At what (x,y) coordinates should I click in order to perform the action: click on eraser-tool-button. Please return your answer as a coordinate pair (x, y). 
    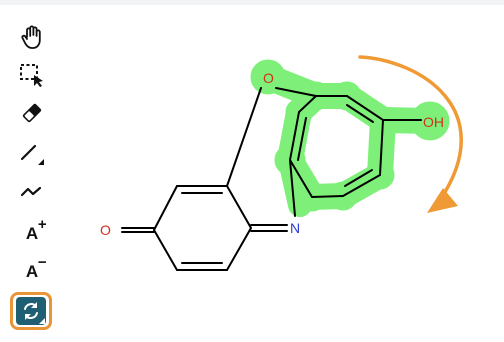
    Looking at the image, I should click on (32, 113).